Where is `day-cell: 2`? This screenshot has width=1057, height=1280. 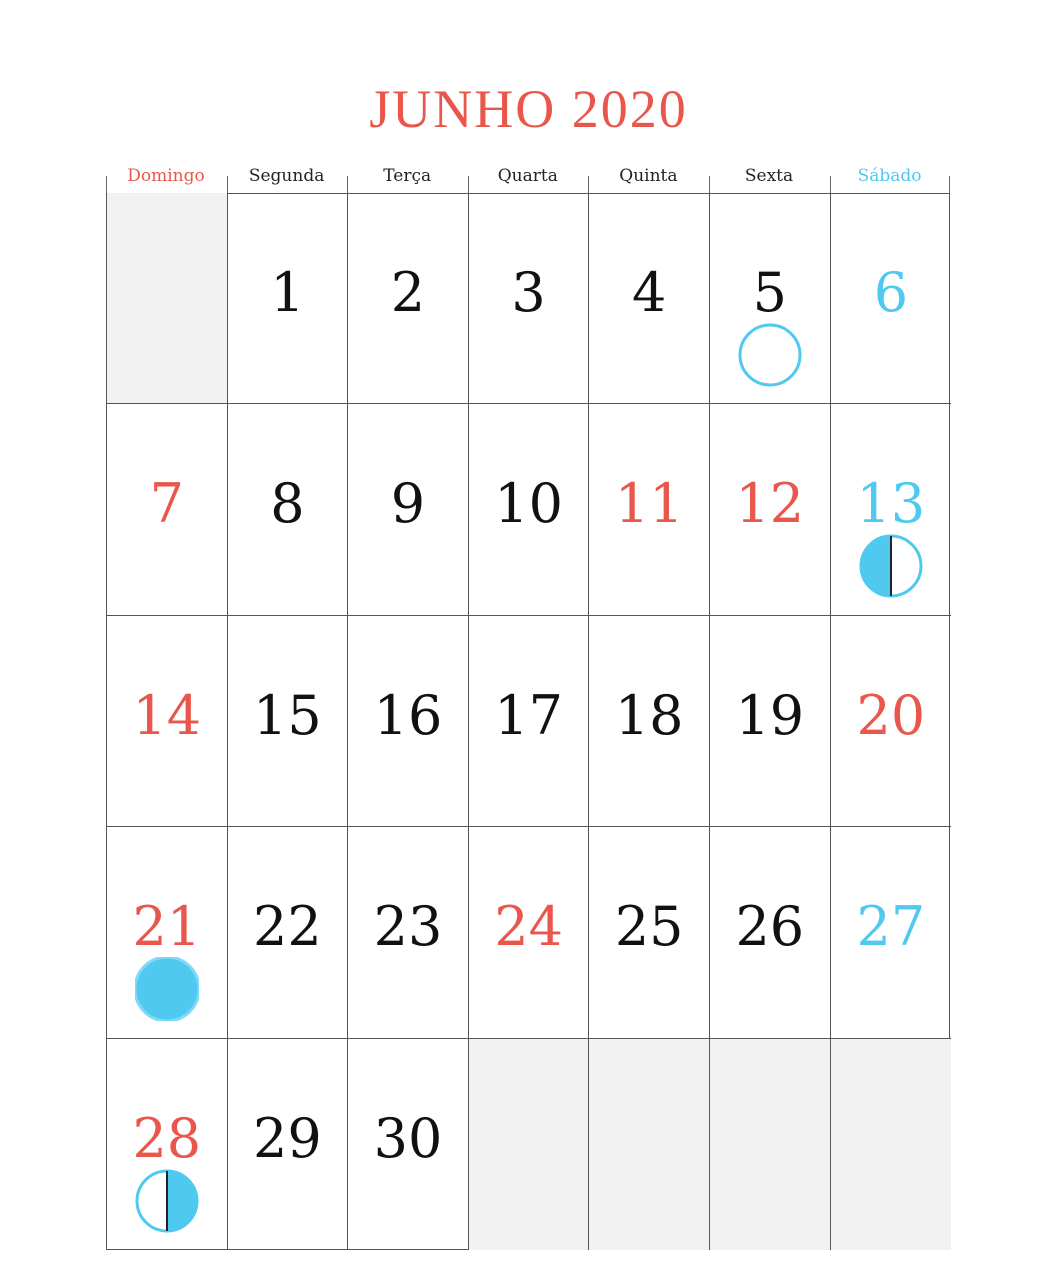
day-cell: 2 is located at coordinates (408, 299).